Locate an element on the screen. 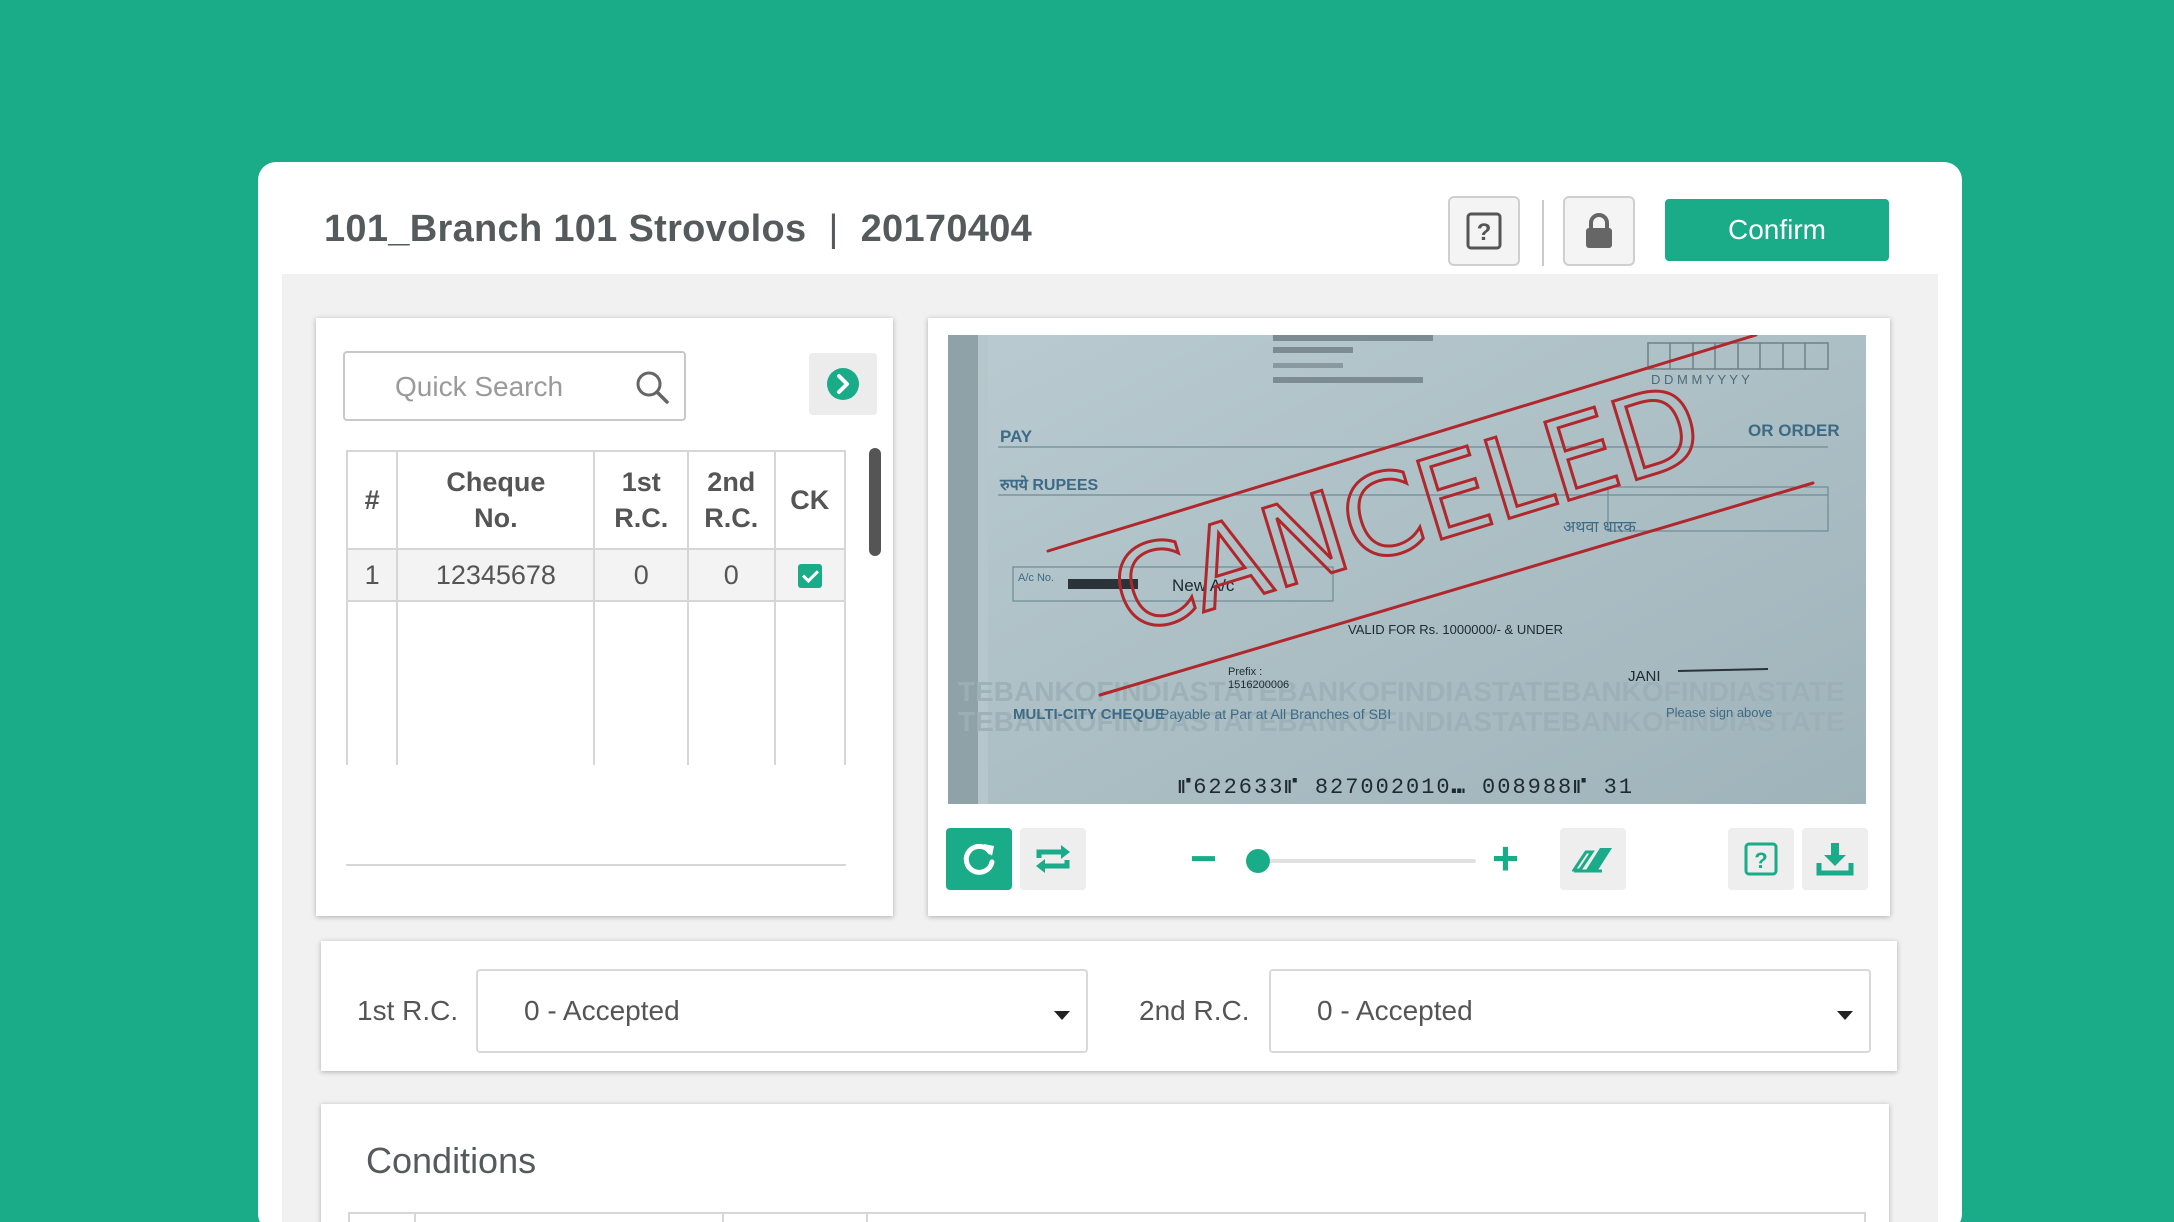  second-rc-label: 2nd R.C. is located at coordinates (1194, 1010).